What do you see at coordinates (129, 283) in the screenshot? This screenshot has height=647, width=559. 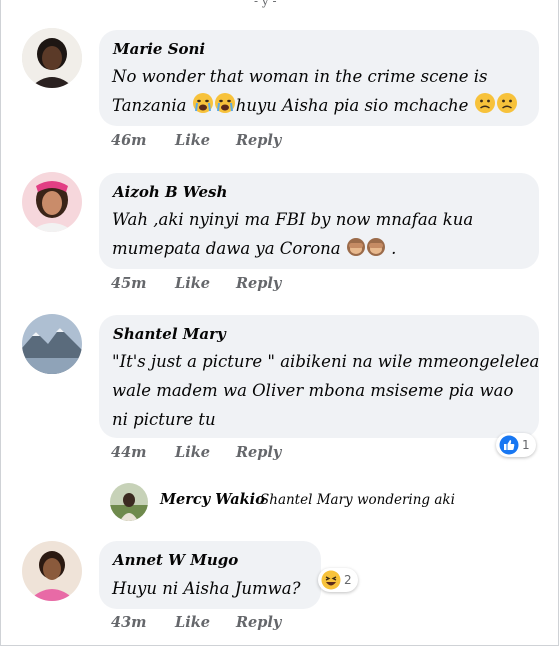 I see `comment-timestamp: 45m` at bounding box center [129, 283].